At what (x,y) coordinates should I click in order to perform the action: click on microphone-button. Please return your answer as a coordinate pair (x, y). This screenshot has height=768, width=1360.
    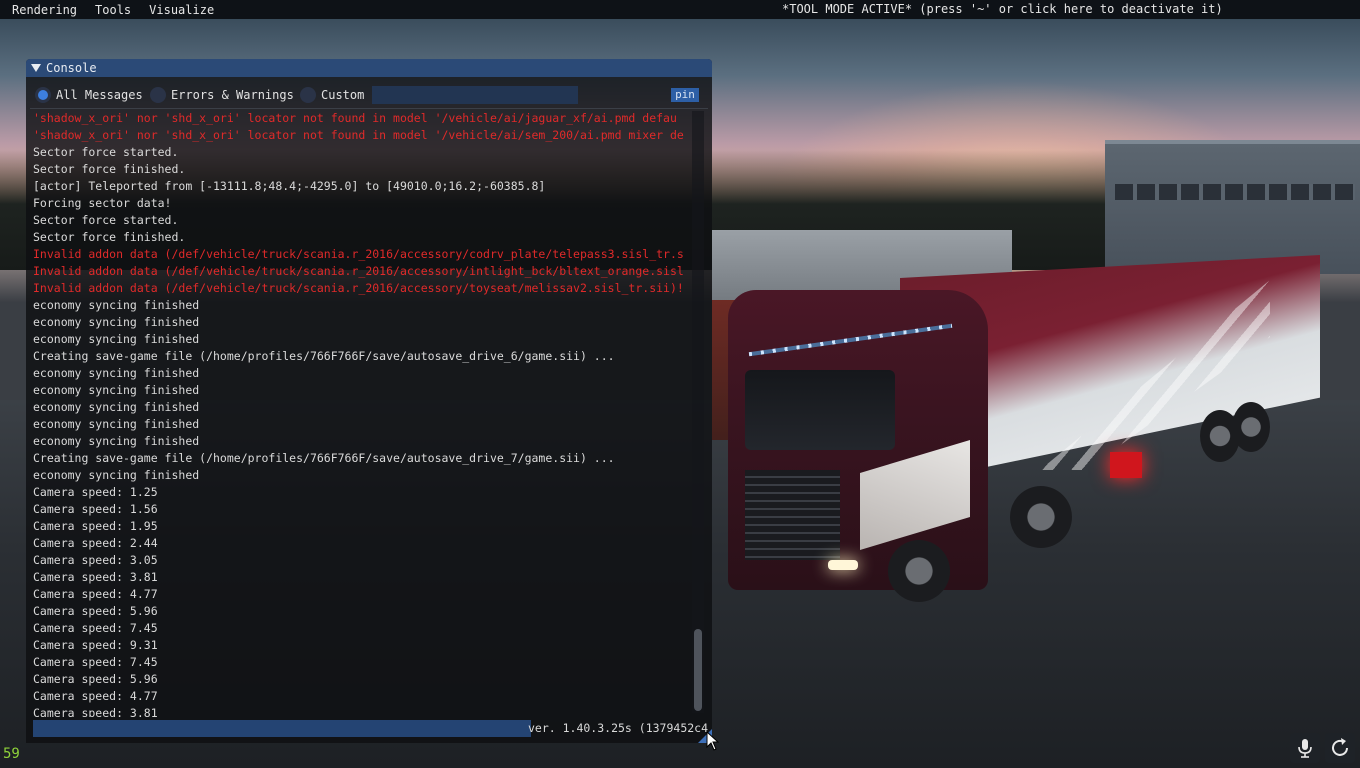
    Looking at the image, I should click on (1305, 748).